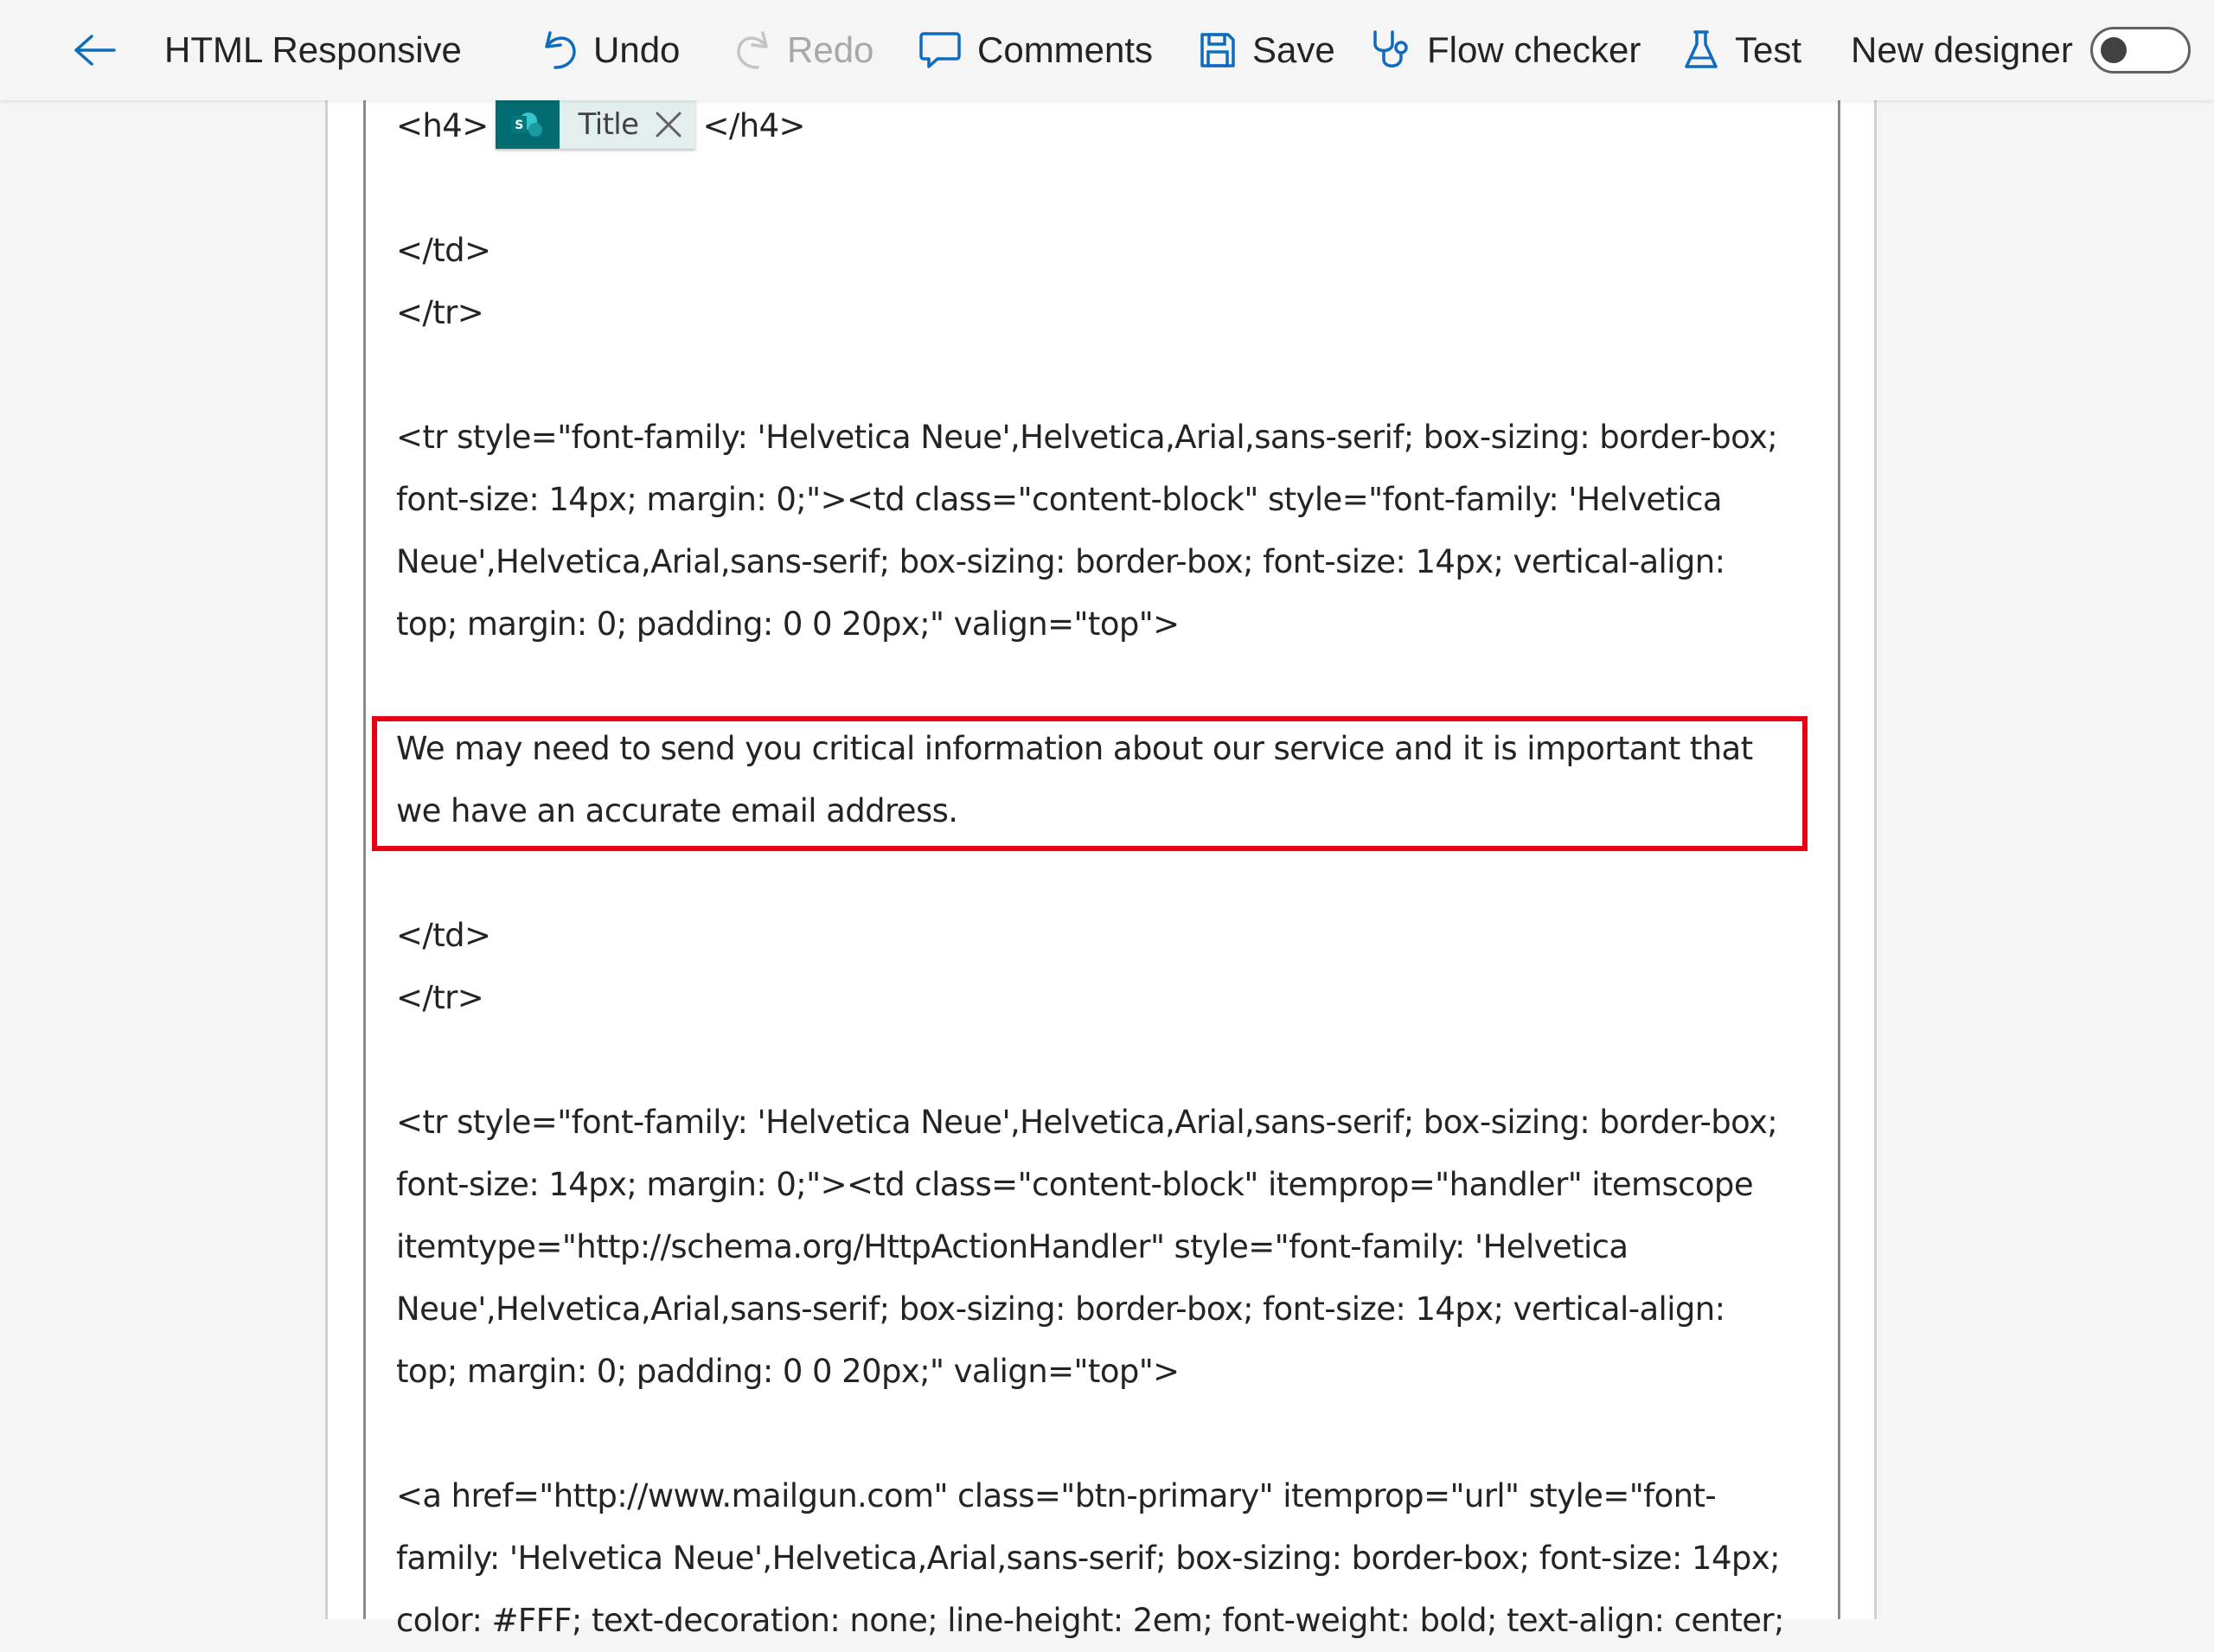 The height and width of the screenshot is (1652, 2214). Describe the element at coordinates (527, 124) in the screenshot. I see `sharepoint-icon: S` at that location.